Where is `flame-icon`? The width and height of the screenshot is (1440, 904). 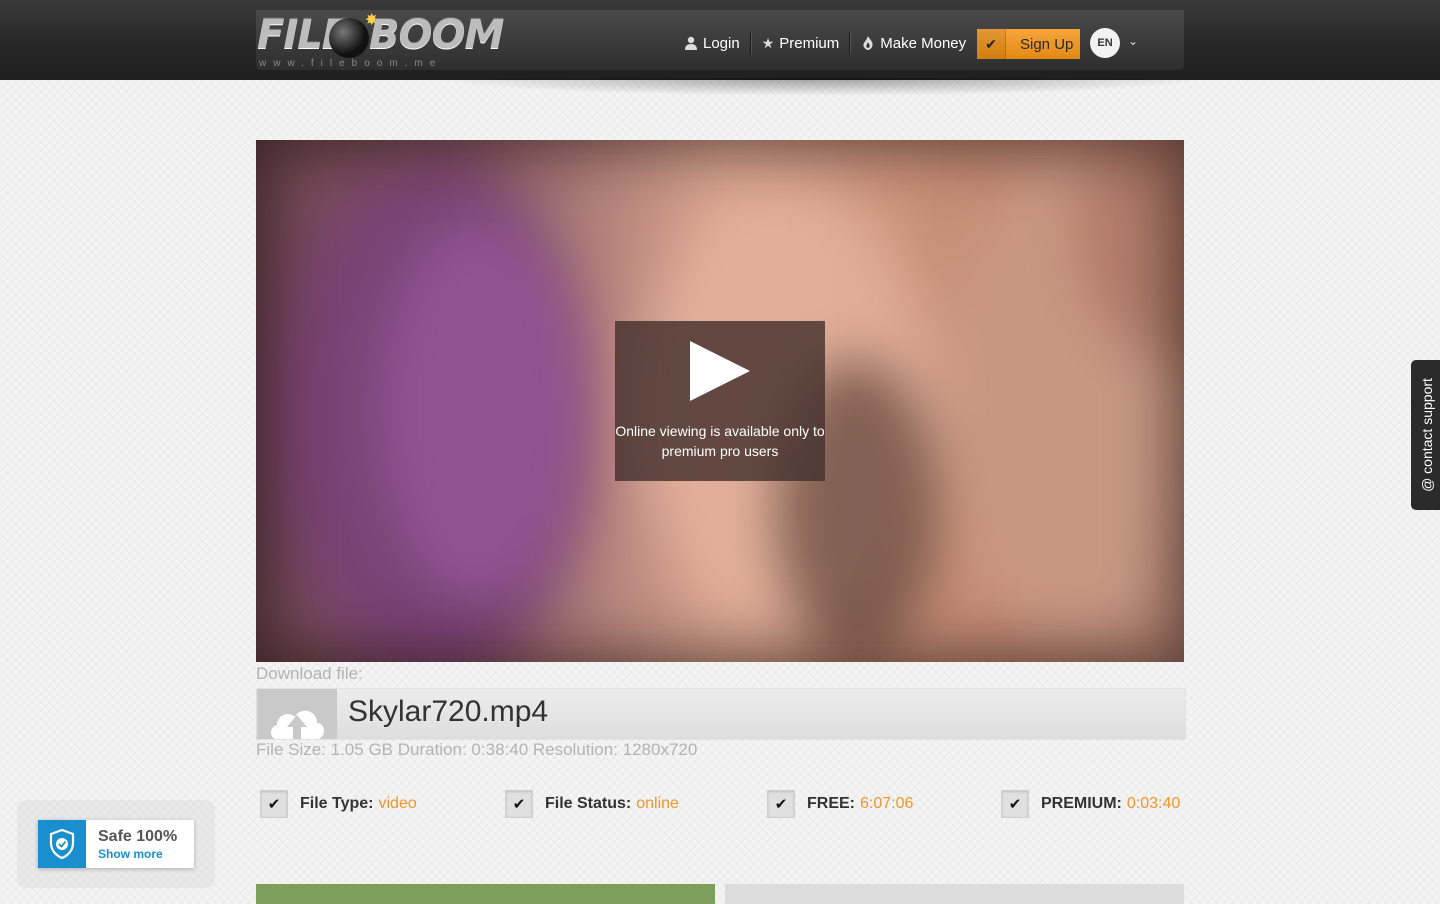
flame-icon is located at coordinates (868, 43).